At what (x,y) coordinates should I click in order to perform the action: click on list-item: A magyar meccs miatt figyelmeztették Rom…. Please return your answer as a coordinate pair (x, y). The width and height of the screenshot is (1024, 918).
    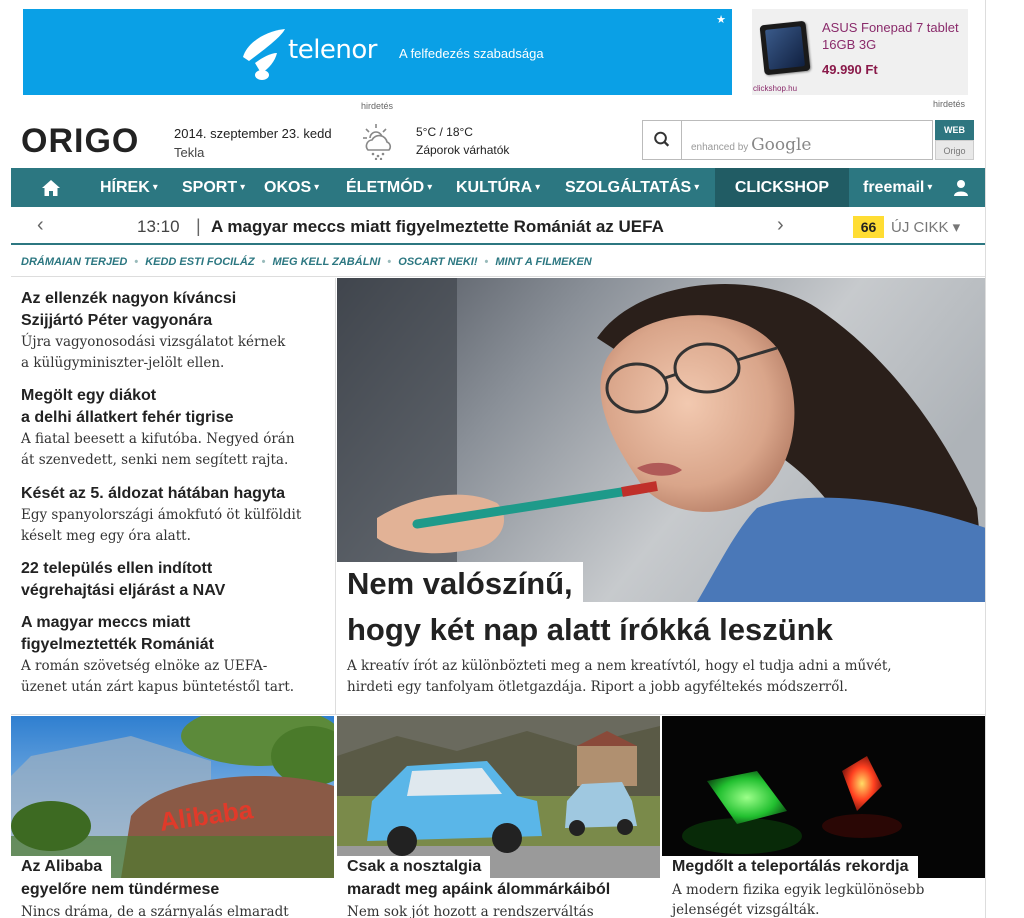
    Looking at the image, I should click on (176, 655).